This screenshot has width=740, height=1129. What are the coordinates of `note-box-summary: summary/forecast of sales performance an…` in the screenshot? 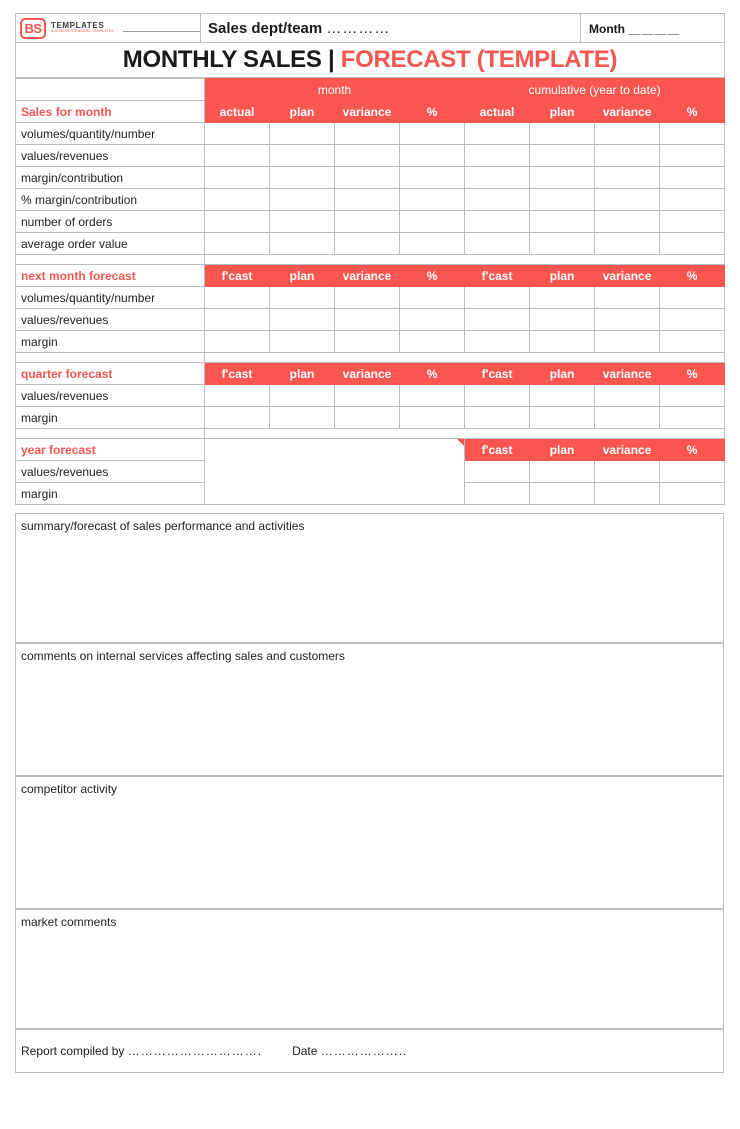 It's located at (369, 578).